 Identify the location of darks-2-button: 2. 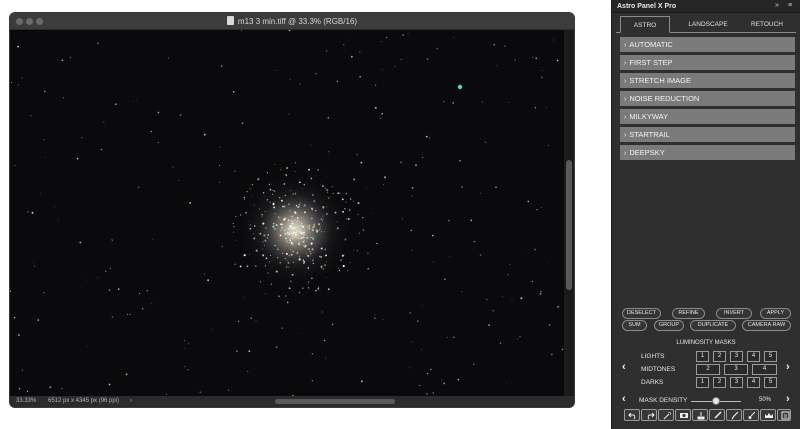
(719, 382).